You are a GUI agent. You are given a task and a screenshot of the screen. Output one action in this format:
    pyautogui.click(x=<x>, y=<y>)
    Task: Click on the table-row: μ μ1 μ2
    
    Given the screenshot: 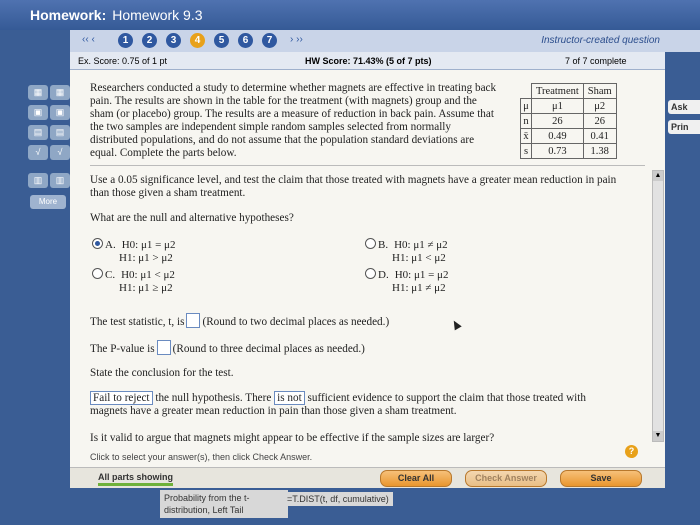 What is the action you would take?
    pyautogui.click(x=568, y=106)
    